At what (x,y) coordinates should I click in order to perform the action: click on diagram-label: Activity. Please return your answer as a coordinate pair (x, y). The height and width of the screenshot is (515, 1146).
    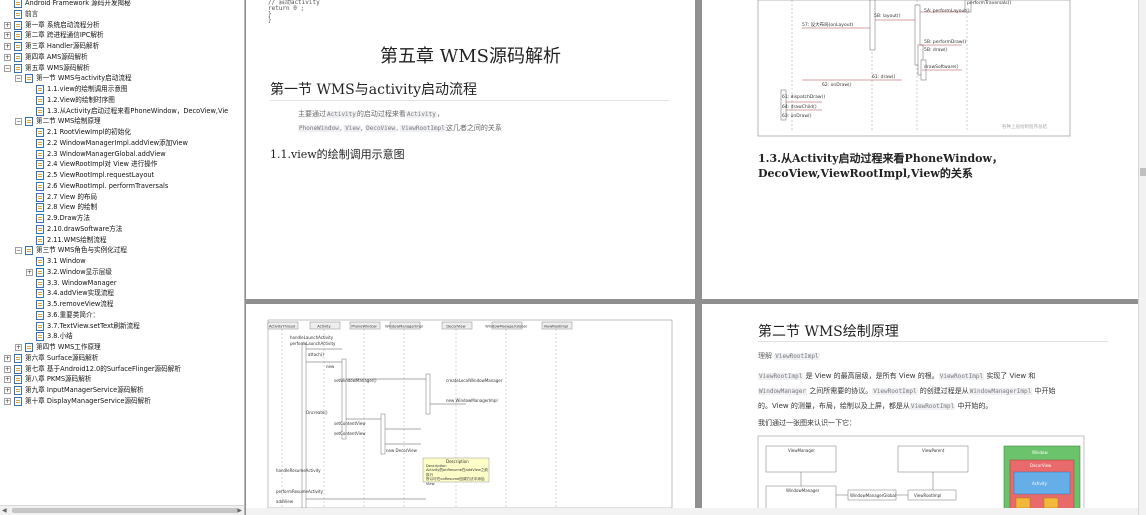
    Looking at the image, I should click on (1040, 483).